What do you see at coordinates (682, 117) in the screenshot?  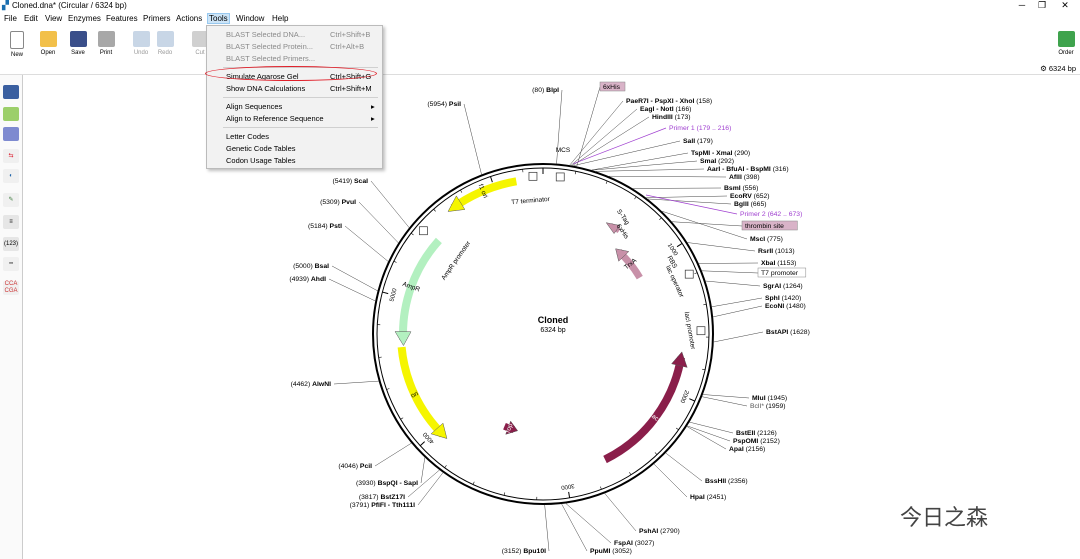 I see `site-position: (173)` at bounding box center [682, 117].